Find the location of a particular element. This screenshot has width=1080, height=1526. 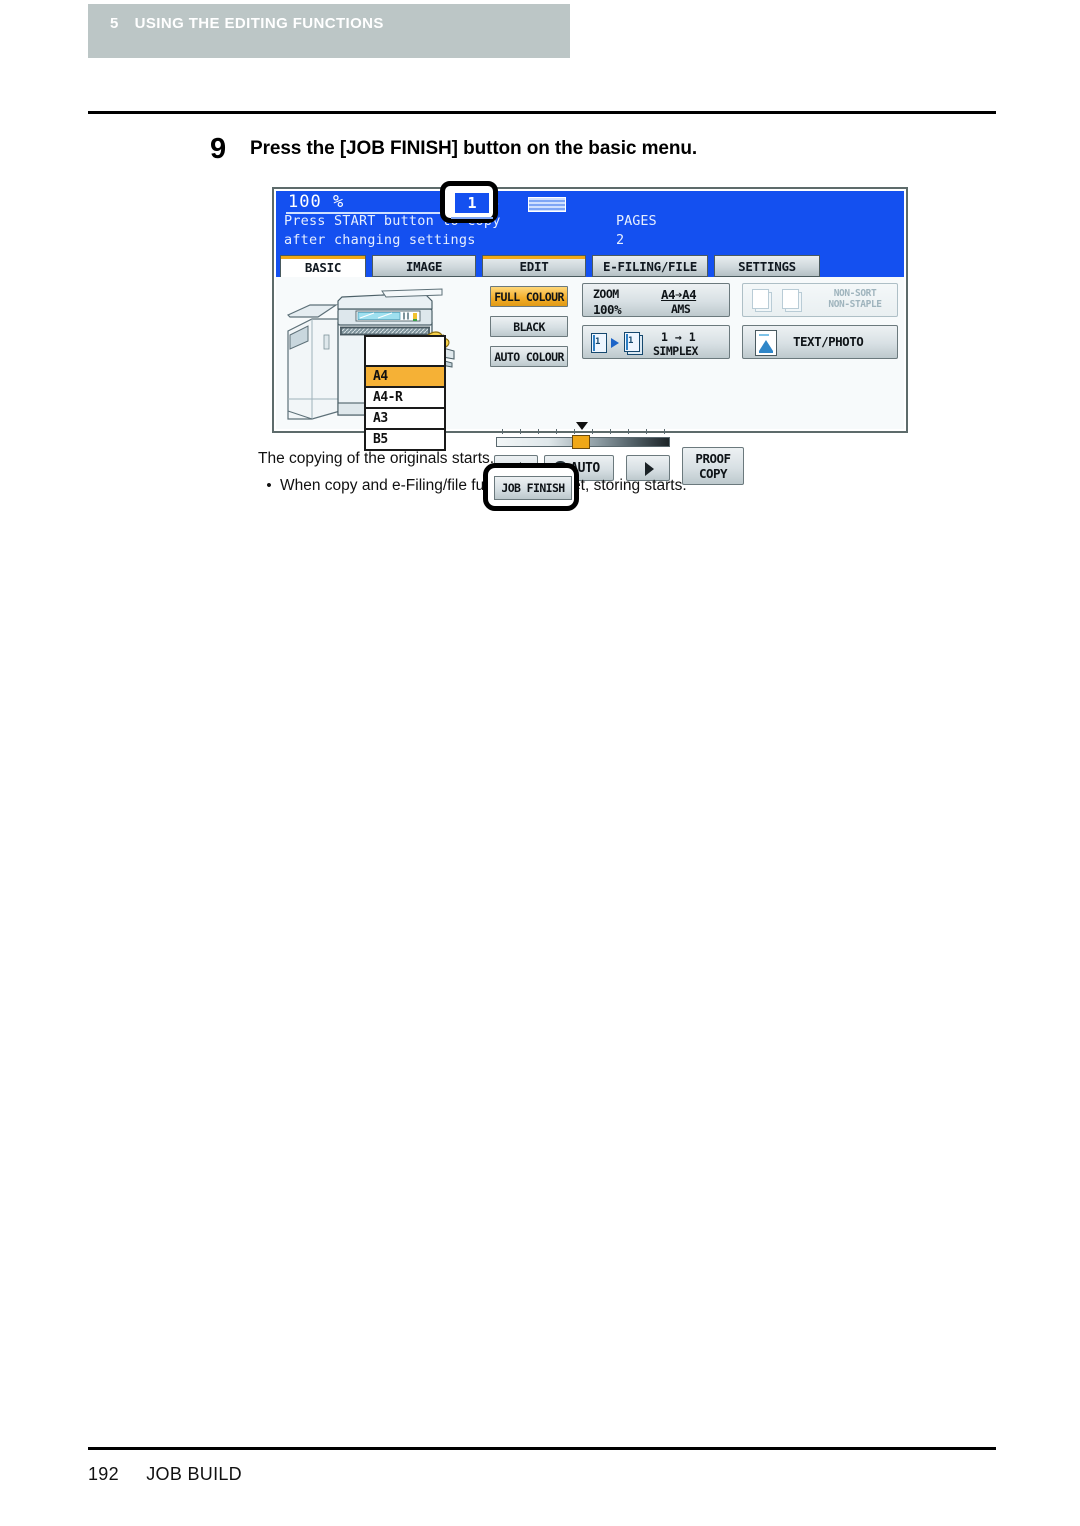

simplex-output-page-icon: 1 is located at coordinates (632, 342).